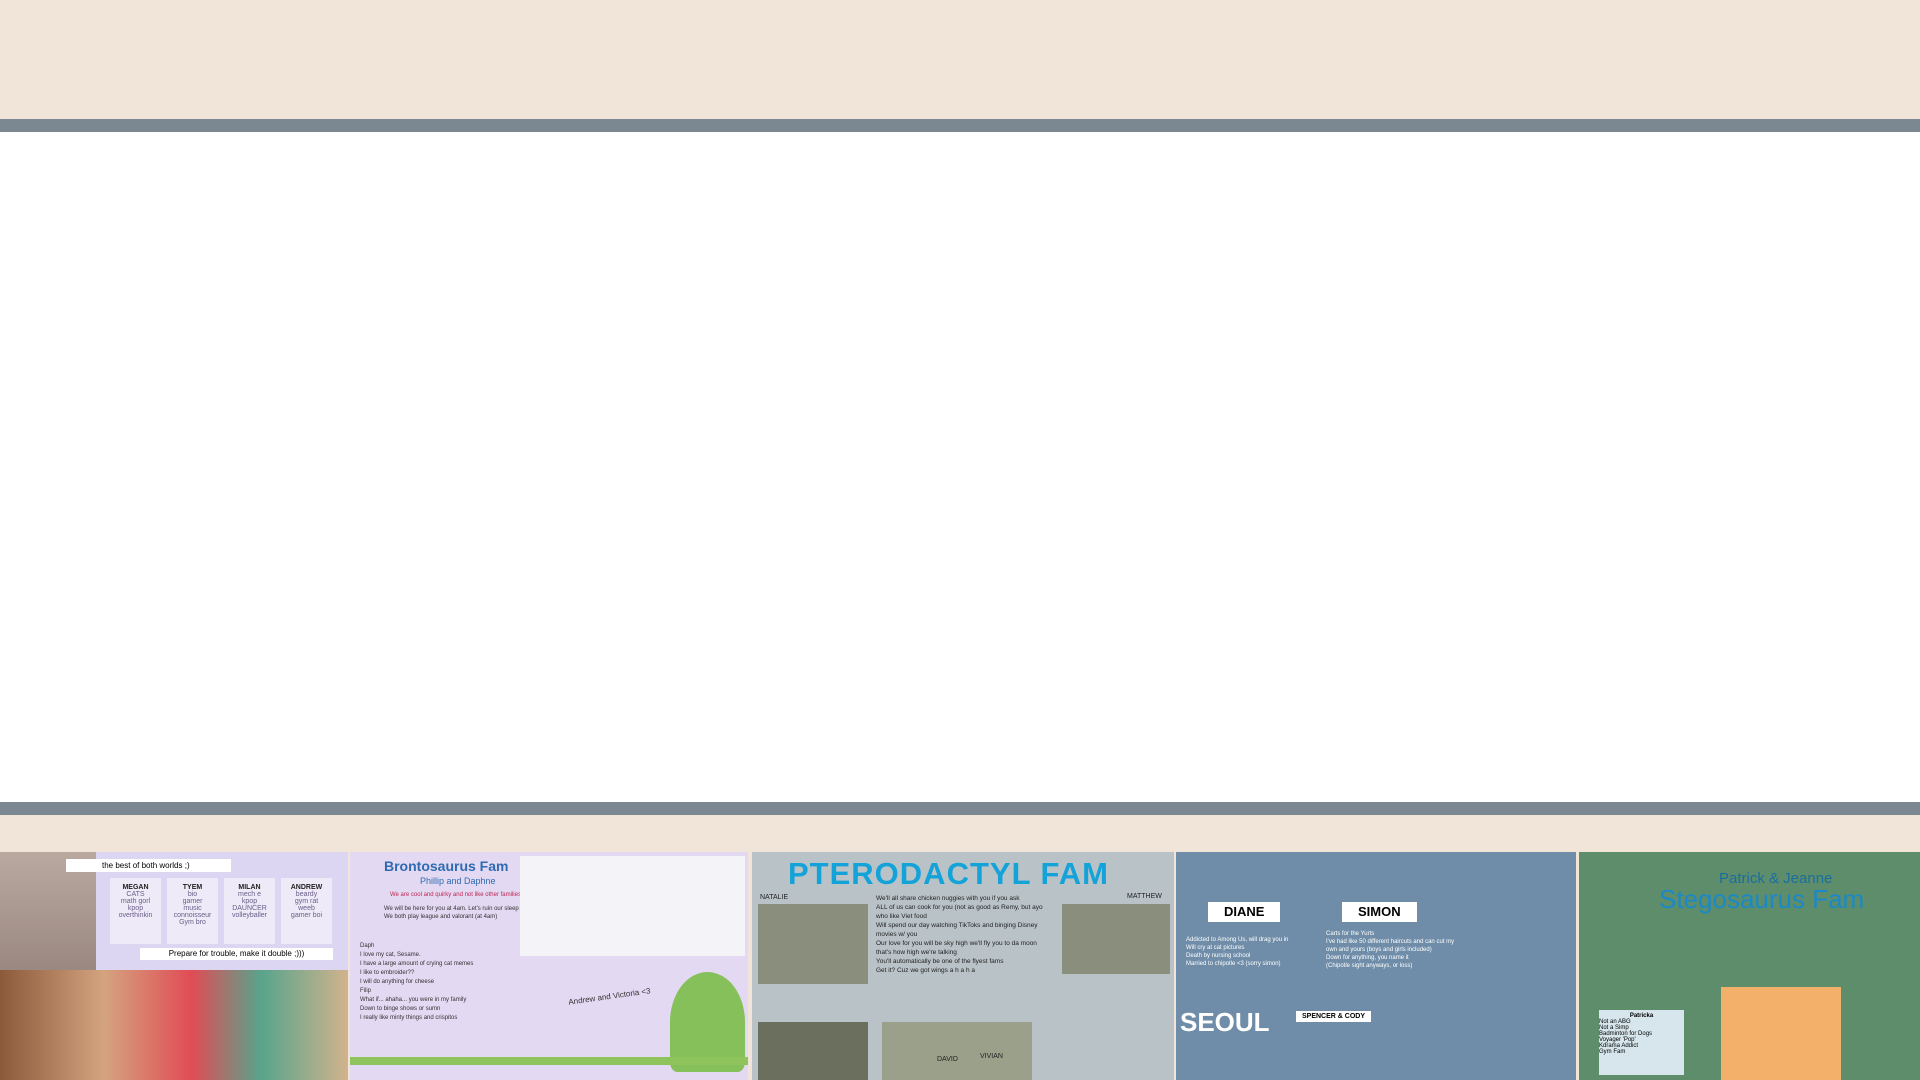 The image size is (1920, 1080). I want to click on stegosaurus-photo, so click(1781, 1033).